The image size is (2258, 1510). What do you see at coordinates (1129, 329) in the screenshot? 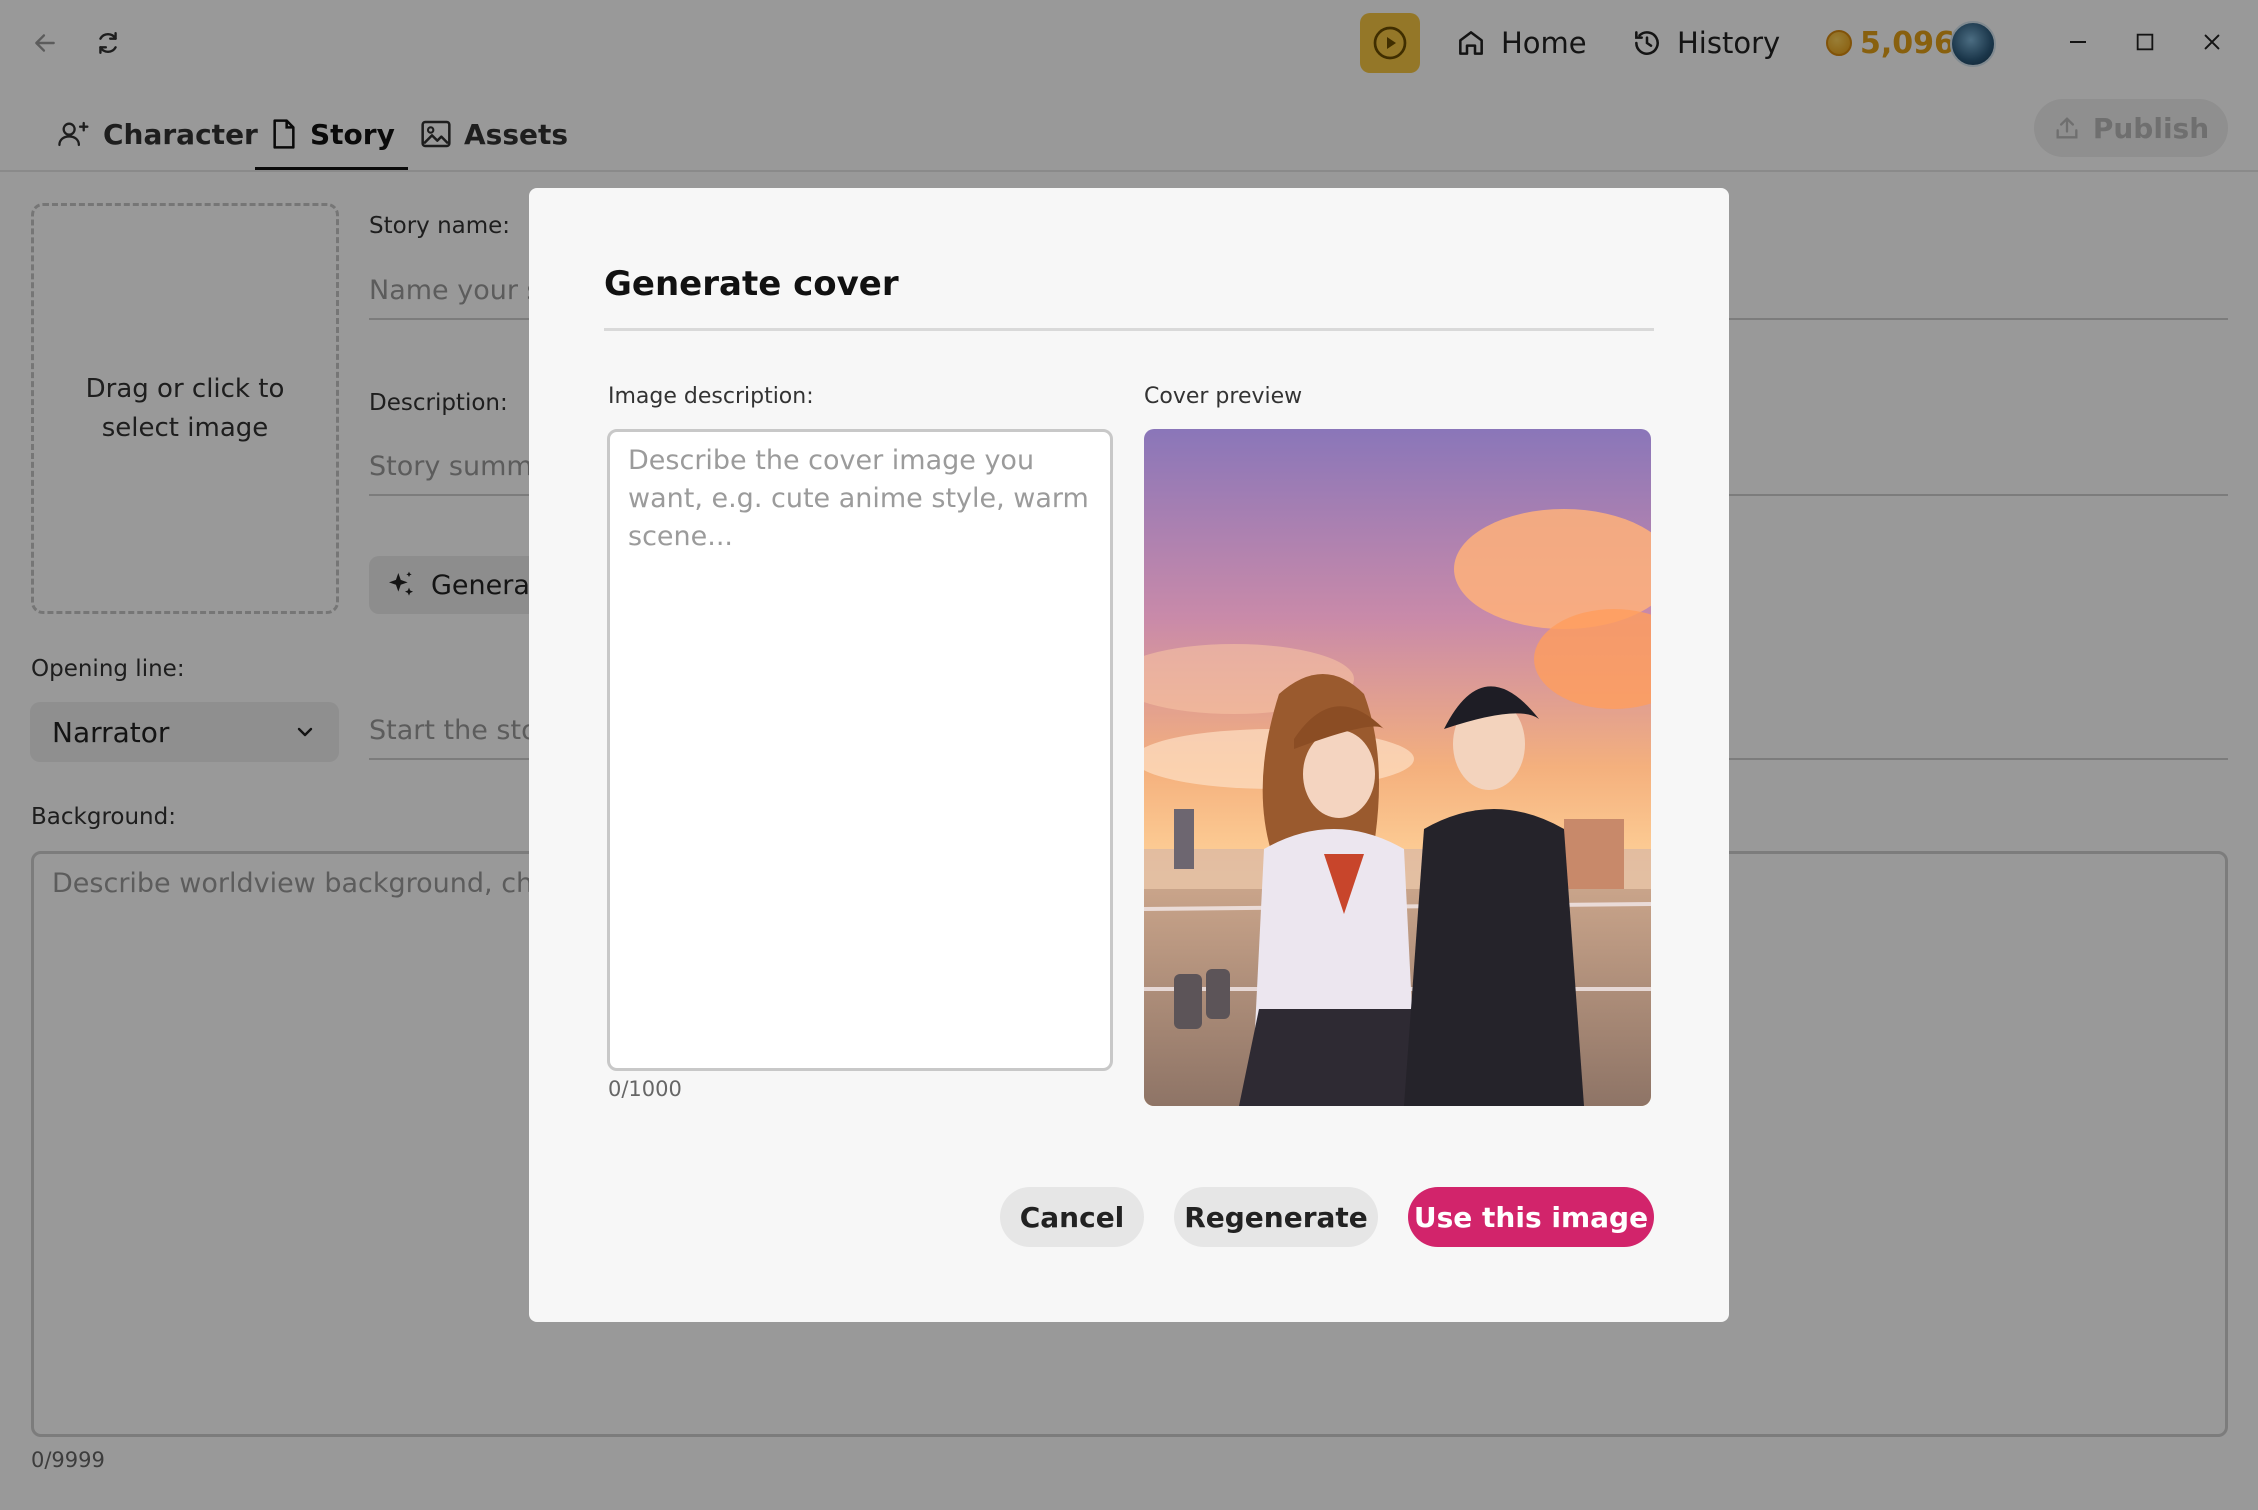
I see `dialog-divider` at bounding box center [1129, 329].